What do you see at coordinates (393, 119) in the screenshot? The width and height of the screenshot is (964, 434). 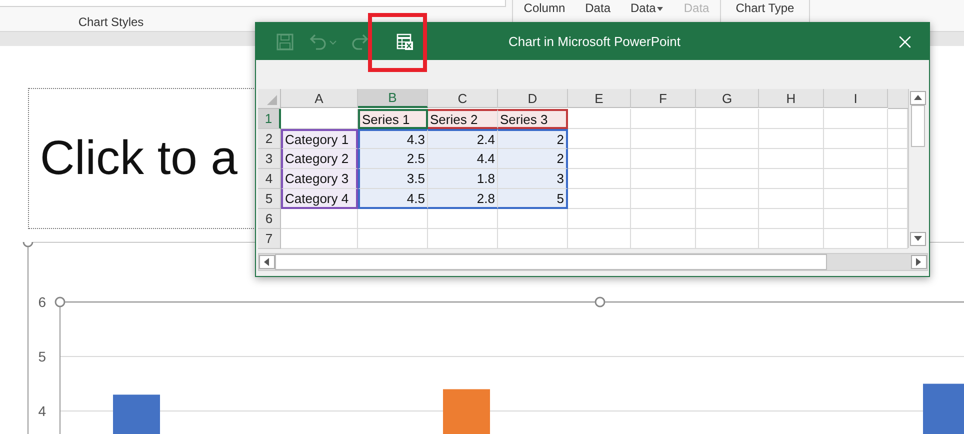 I see `table-cell: Series 1` at bounding box center [393, 119].